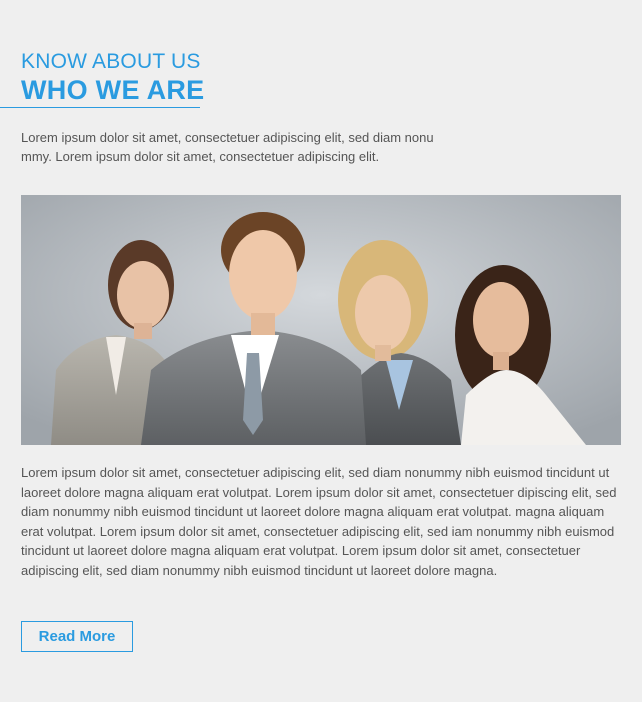  What do you see at coordinates (77, 636) in the screenshot?
I see `read-more-button: Read More` at bounding box center [77, 636].